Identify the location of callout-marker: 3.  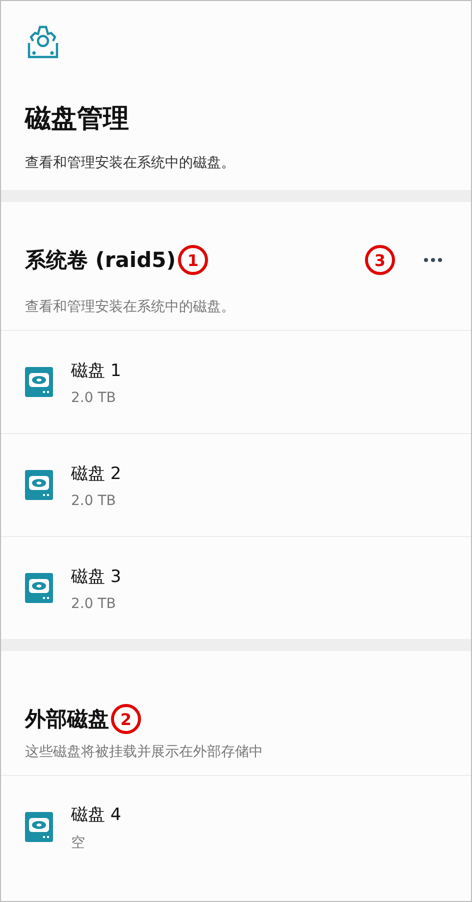
(380, 260).